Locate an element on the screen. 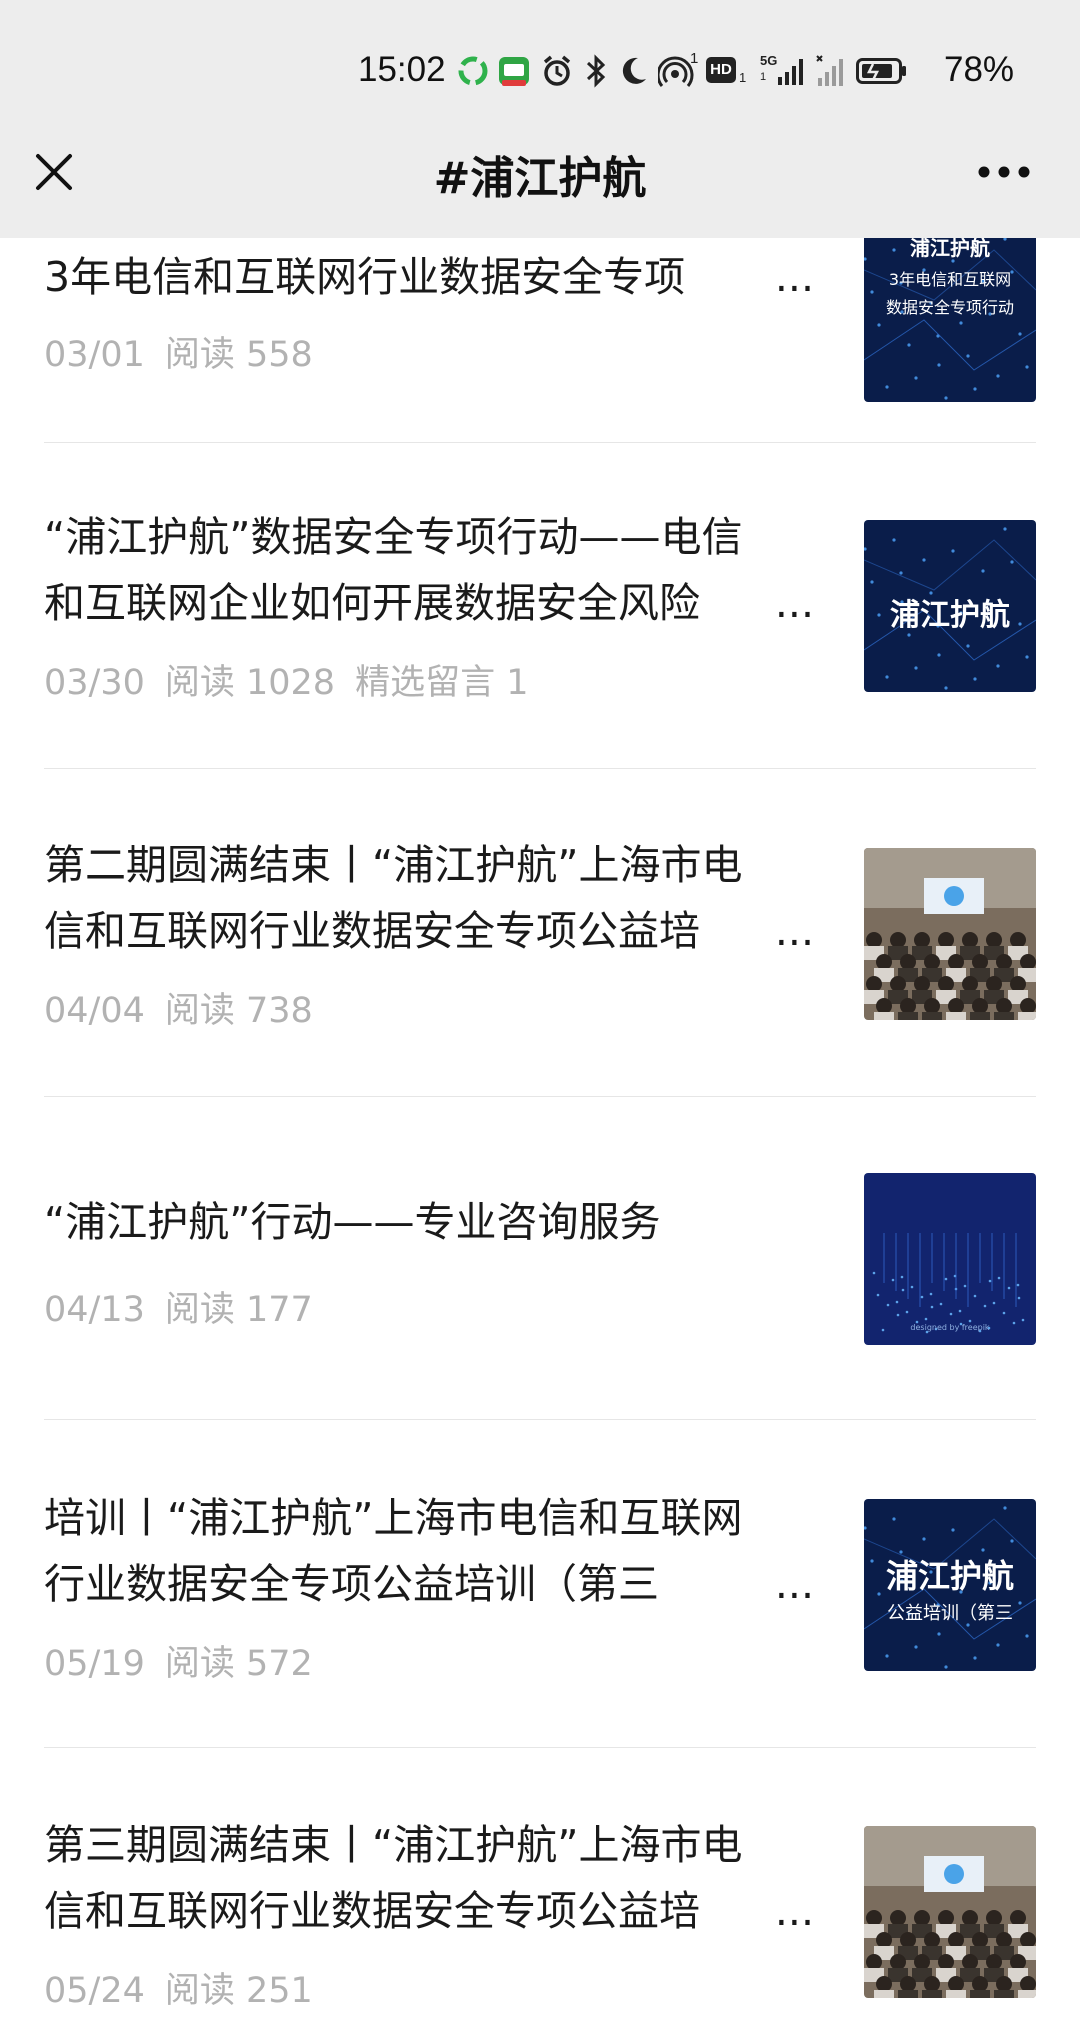 The width and height of the screenshot is (1080, 2033). article-title-line: 第二期圆满结束丨“浦江护航”上海市电 is located at coordinates (393, 865).